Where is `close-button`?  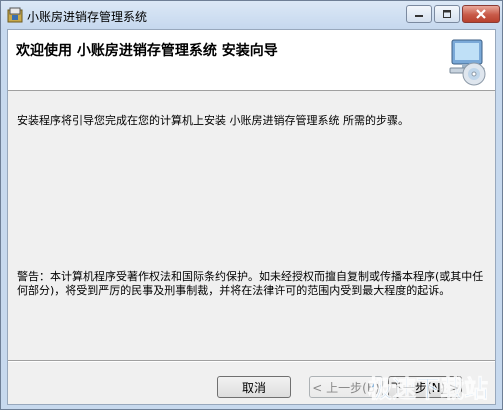 close-button is located at coordinates (481, 14).